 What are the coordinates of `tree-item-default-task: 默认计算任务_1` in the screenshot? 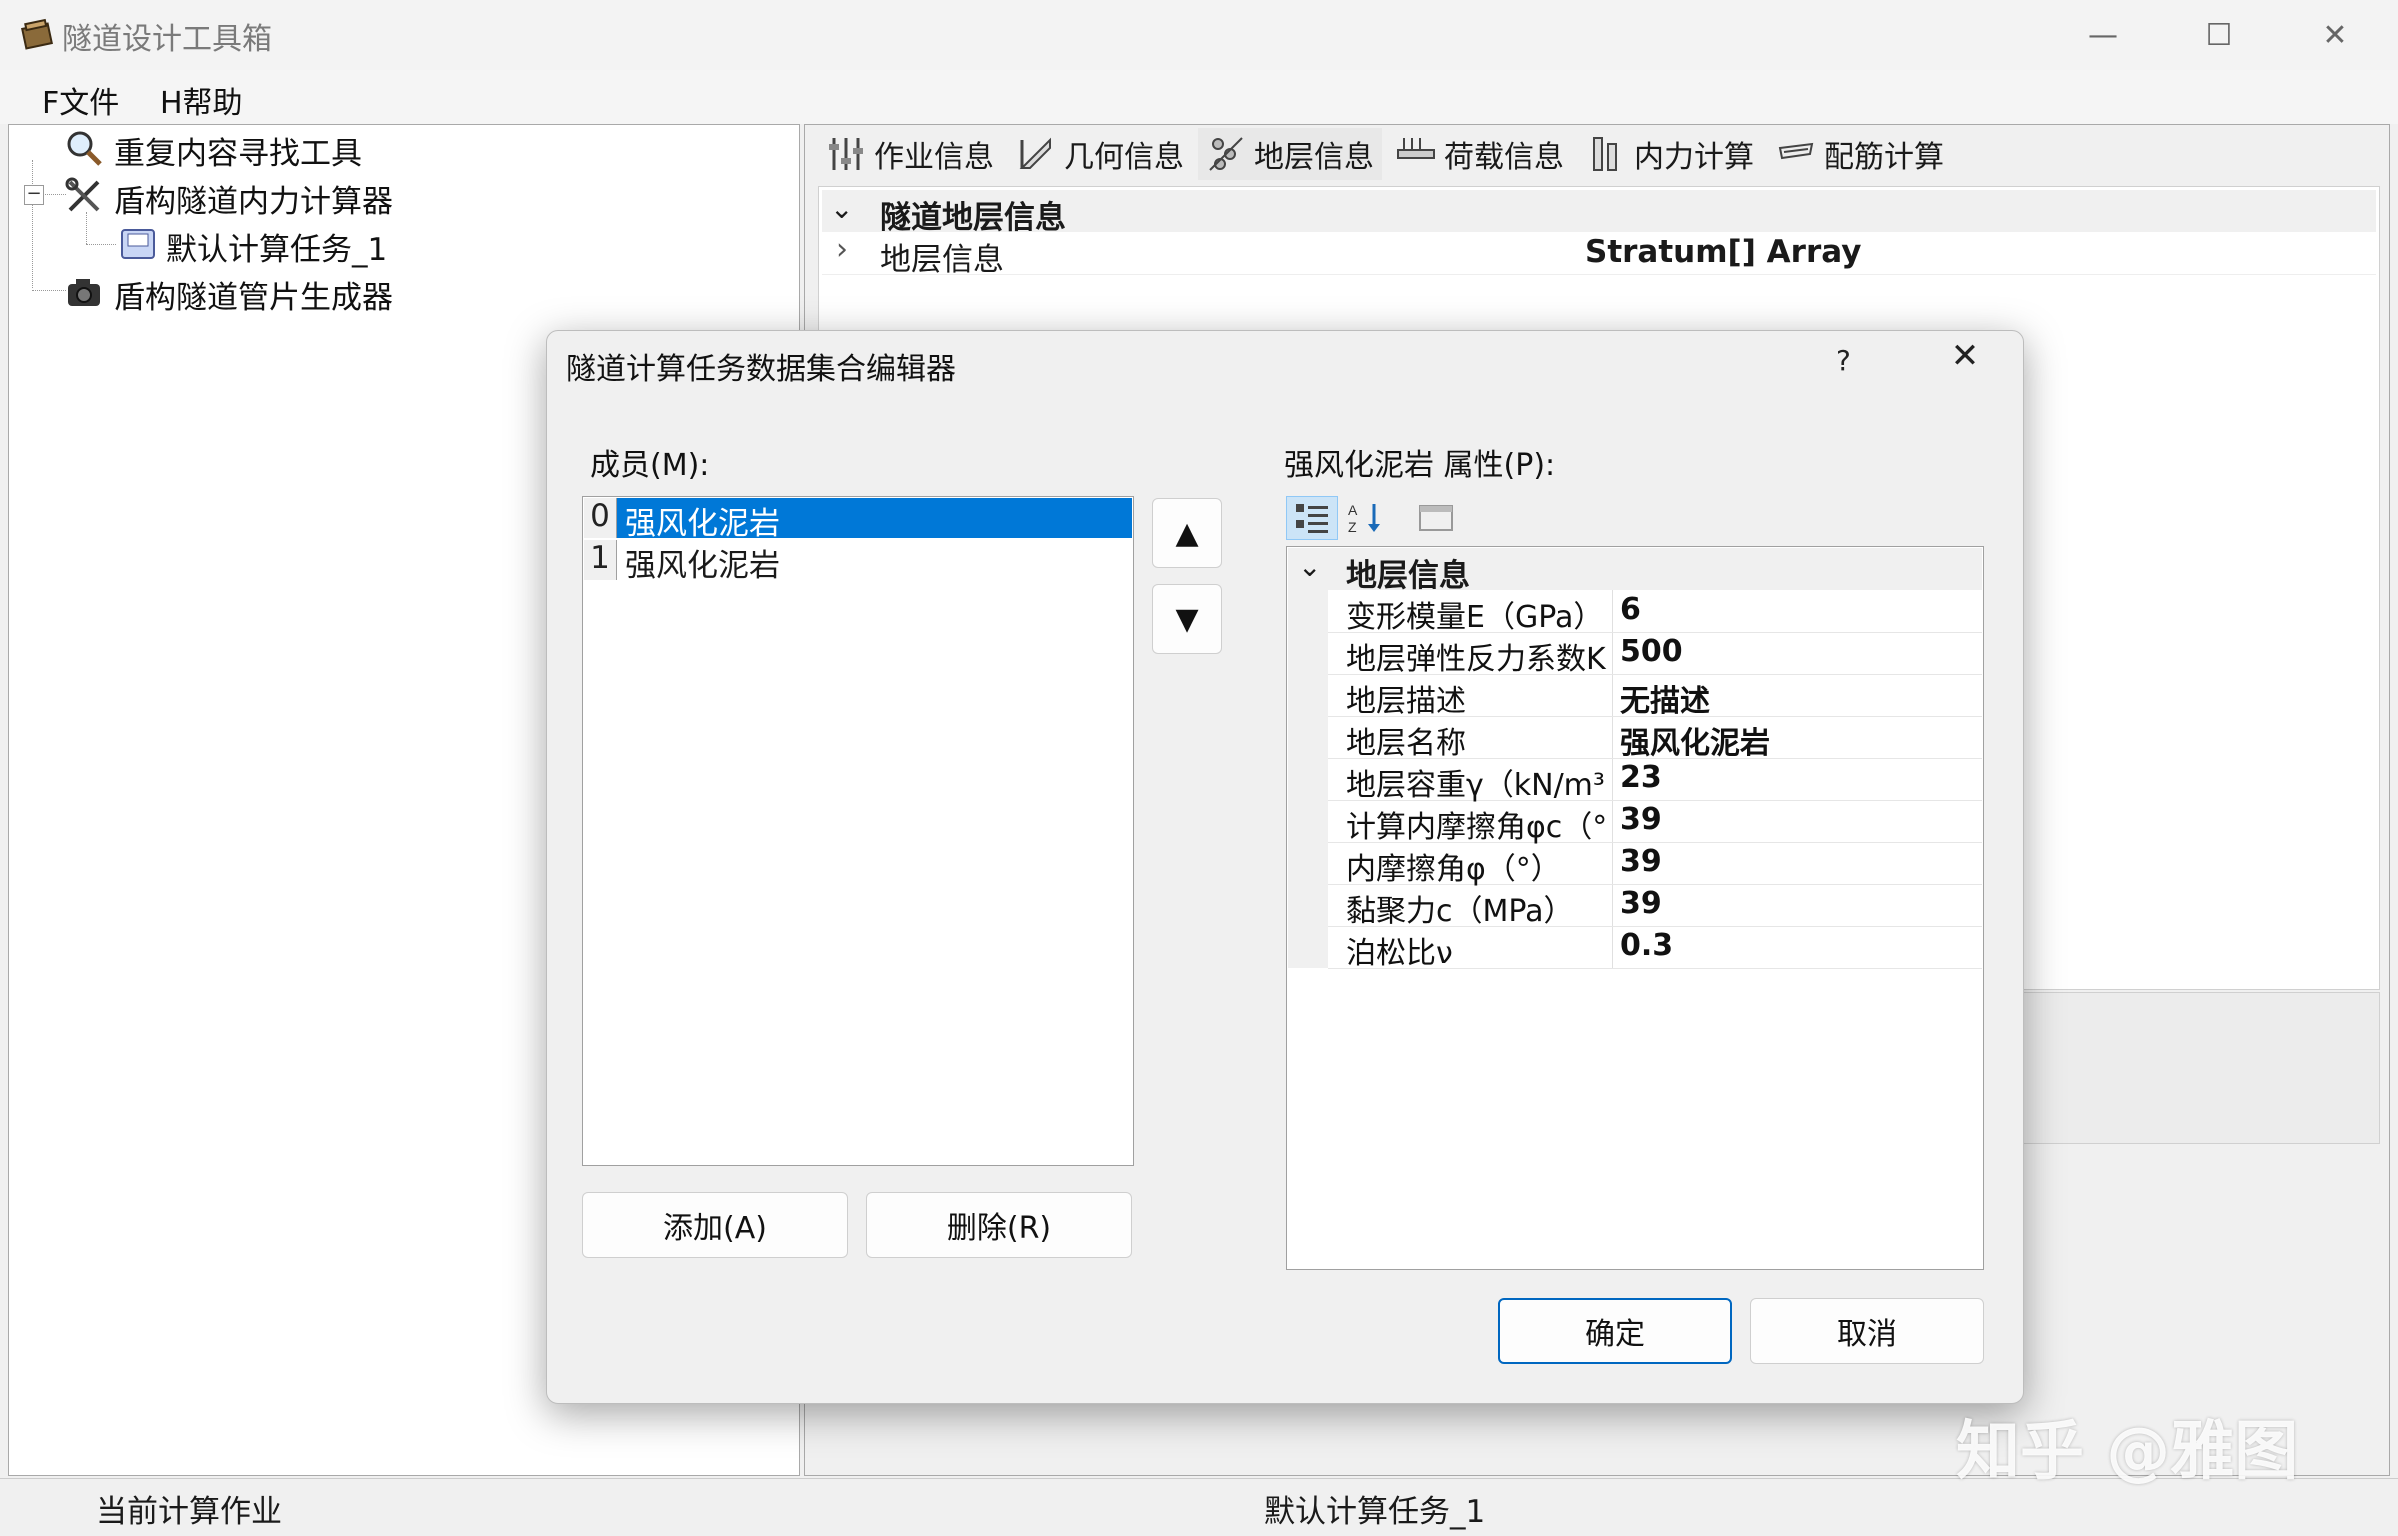 It's located at (276, 246).